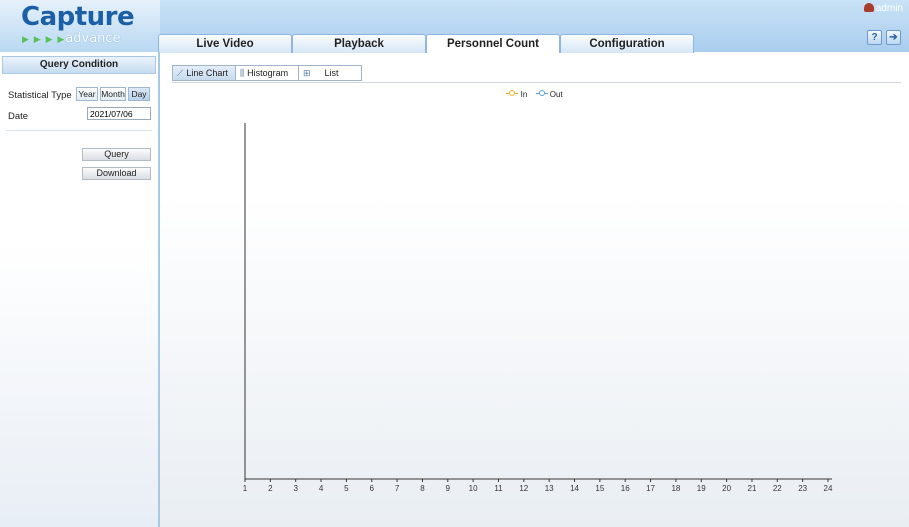  What do you see at coordinates (802, 488) in the screenshot?
I see `x-tick-label: 23` at bounding box center [802, 488].